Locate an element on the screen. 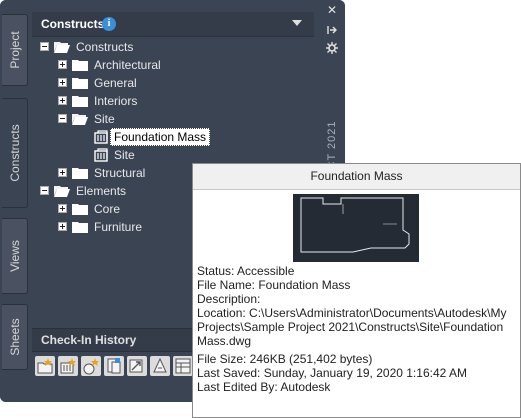 The width and height of the screenshot is (521, 418). tab-sheets: Sheets is located at coordinates (15, 337).